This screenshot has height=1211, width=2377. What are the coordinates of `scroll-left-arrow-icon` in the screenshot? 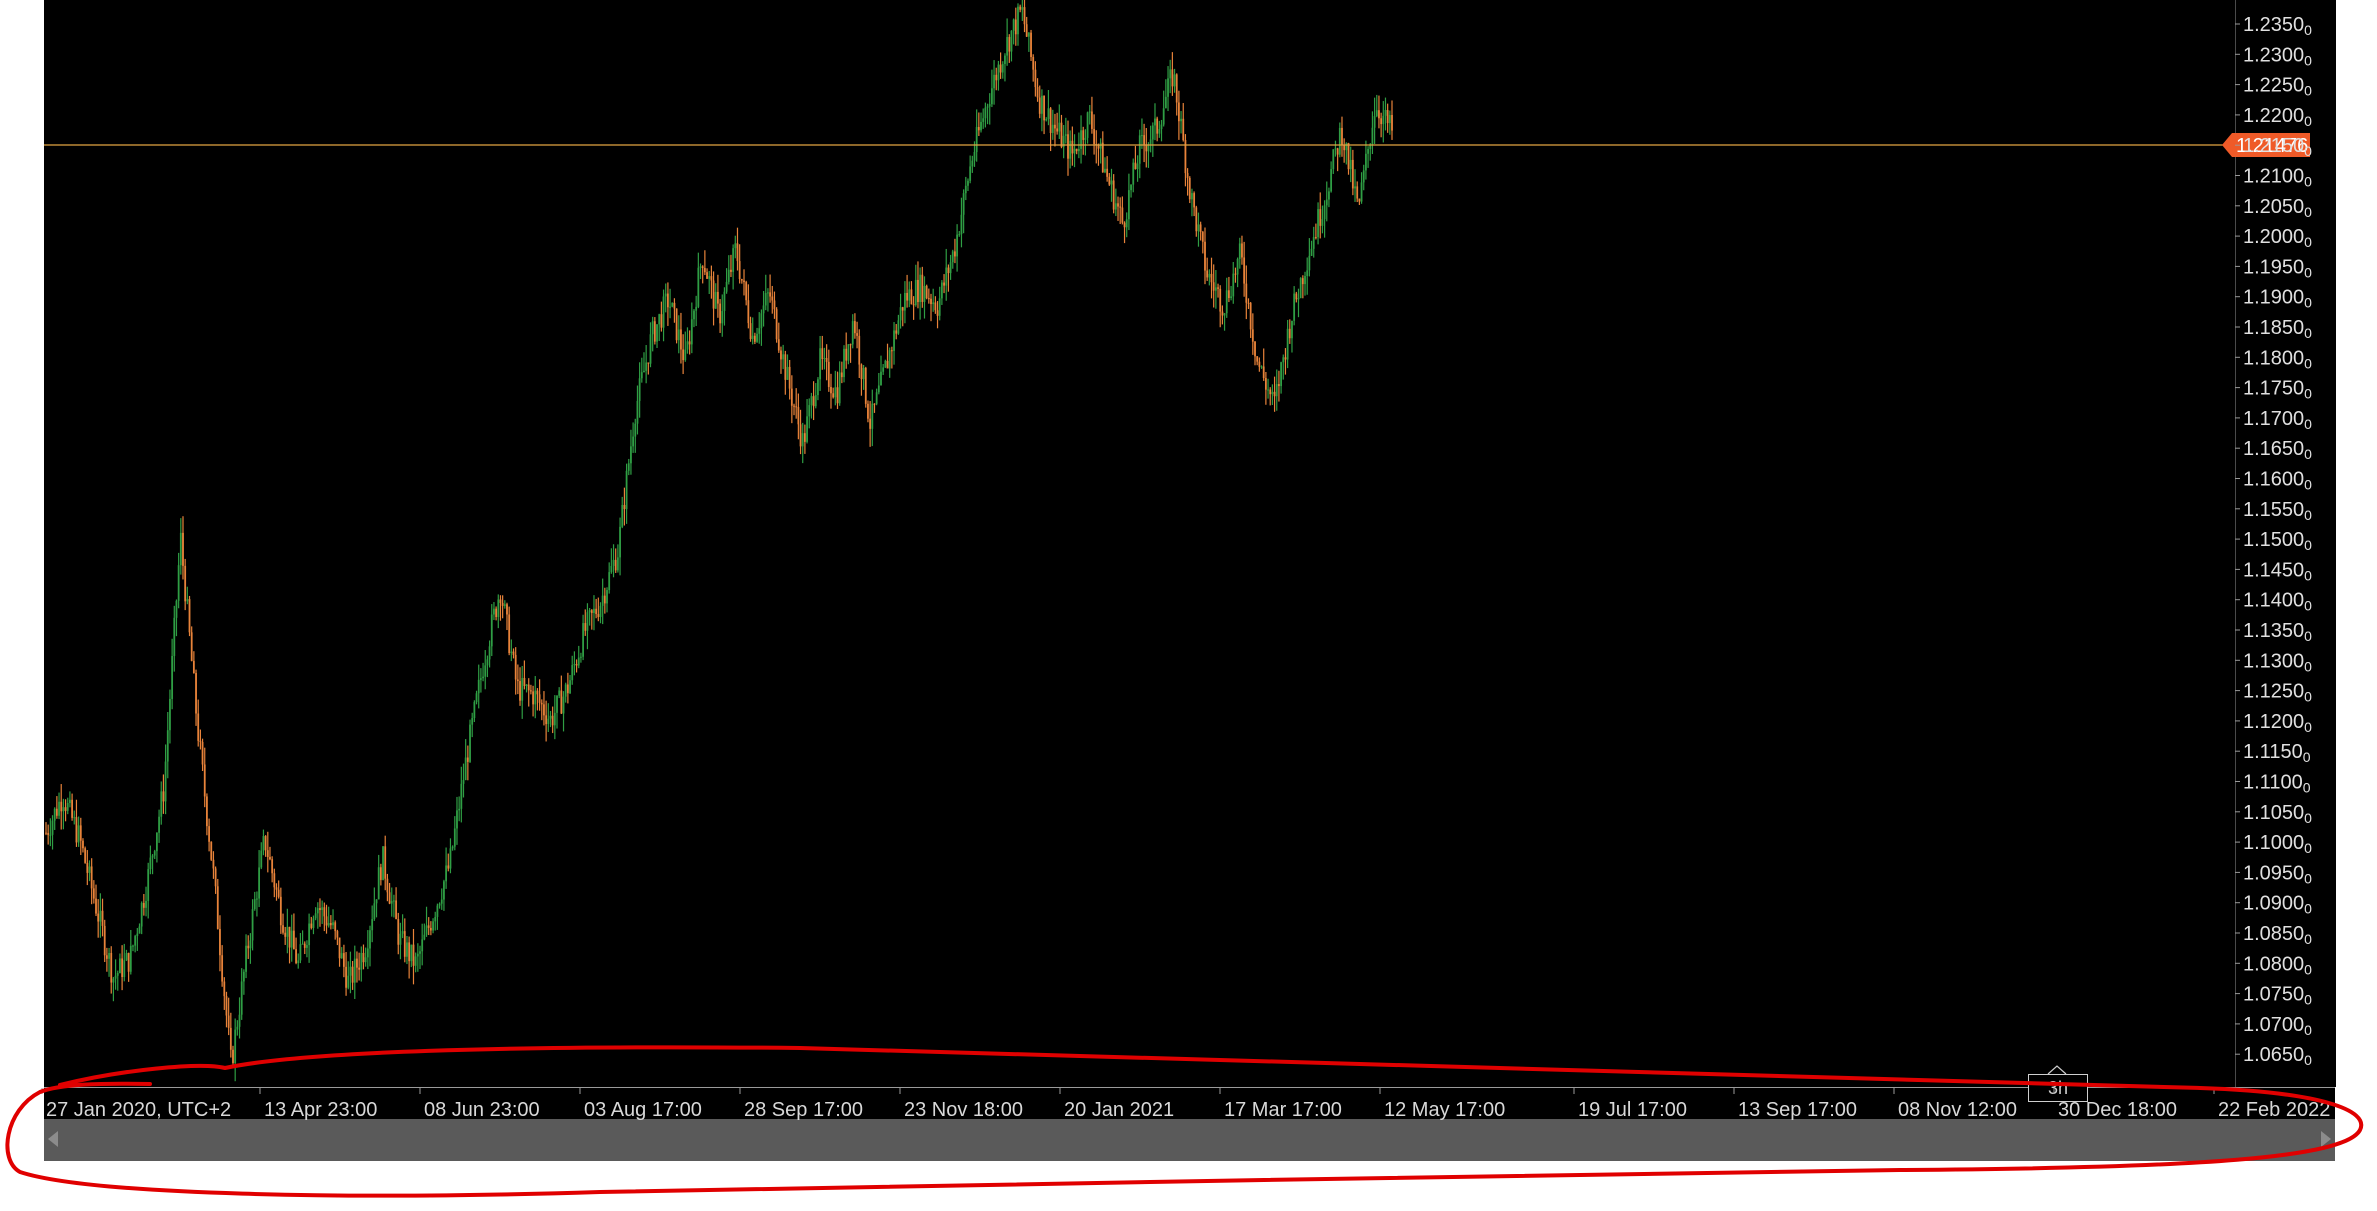 It's located at (53, 1139).